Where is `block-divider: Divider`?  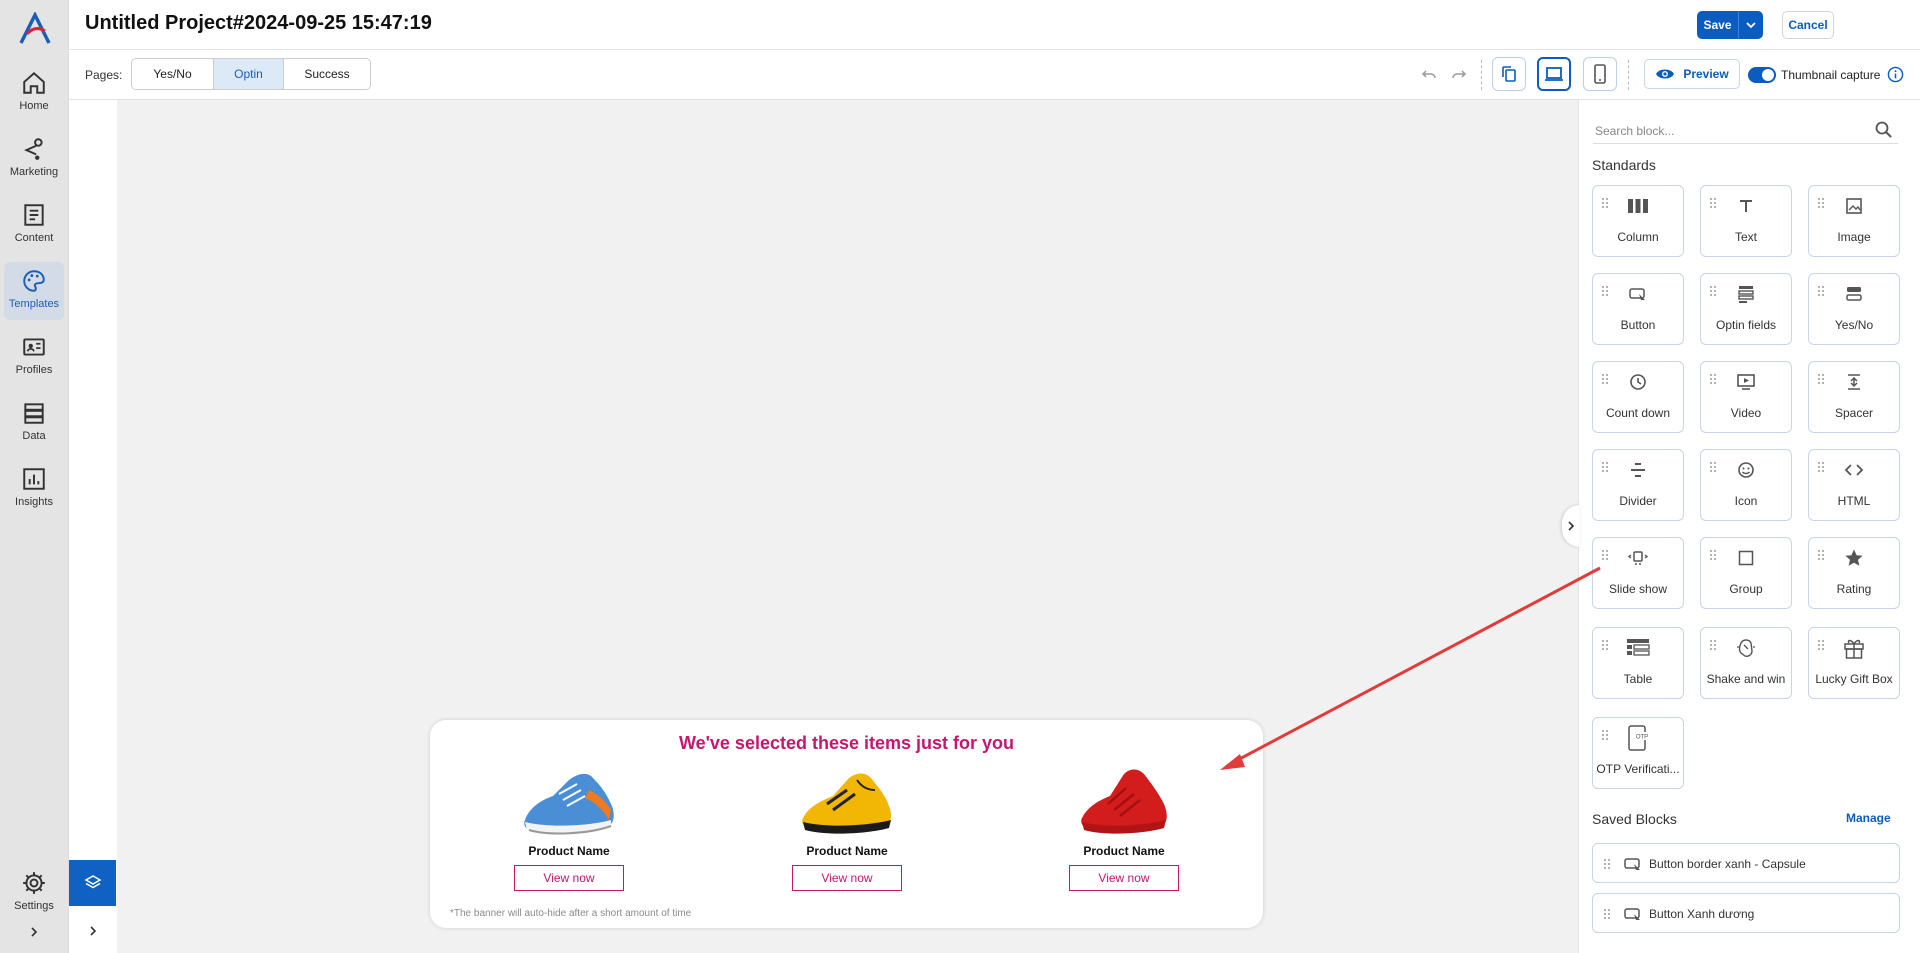
block-divider: Divider is located at coordinates (1638, 485).